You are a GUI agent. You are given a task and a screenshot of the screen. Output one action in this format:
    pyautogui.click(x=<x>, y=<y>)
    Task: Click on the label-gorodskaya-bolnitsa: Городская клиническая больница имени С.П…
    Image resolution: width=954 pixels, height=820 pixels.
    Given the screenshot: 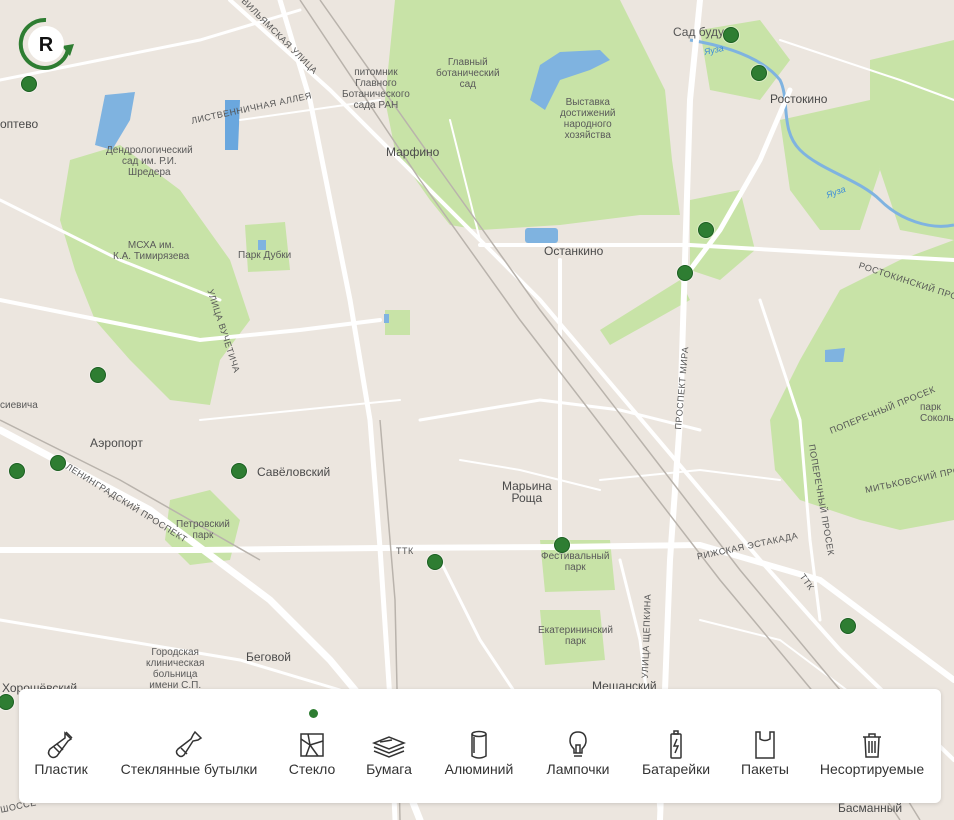 What is the action you would take?
    pyautogui.click(x=175, y=669)
    